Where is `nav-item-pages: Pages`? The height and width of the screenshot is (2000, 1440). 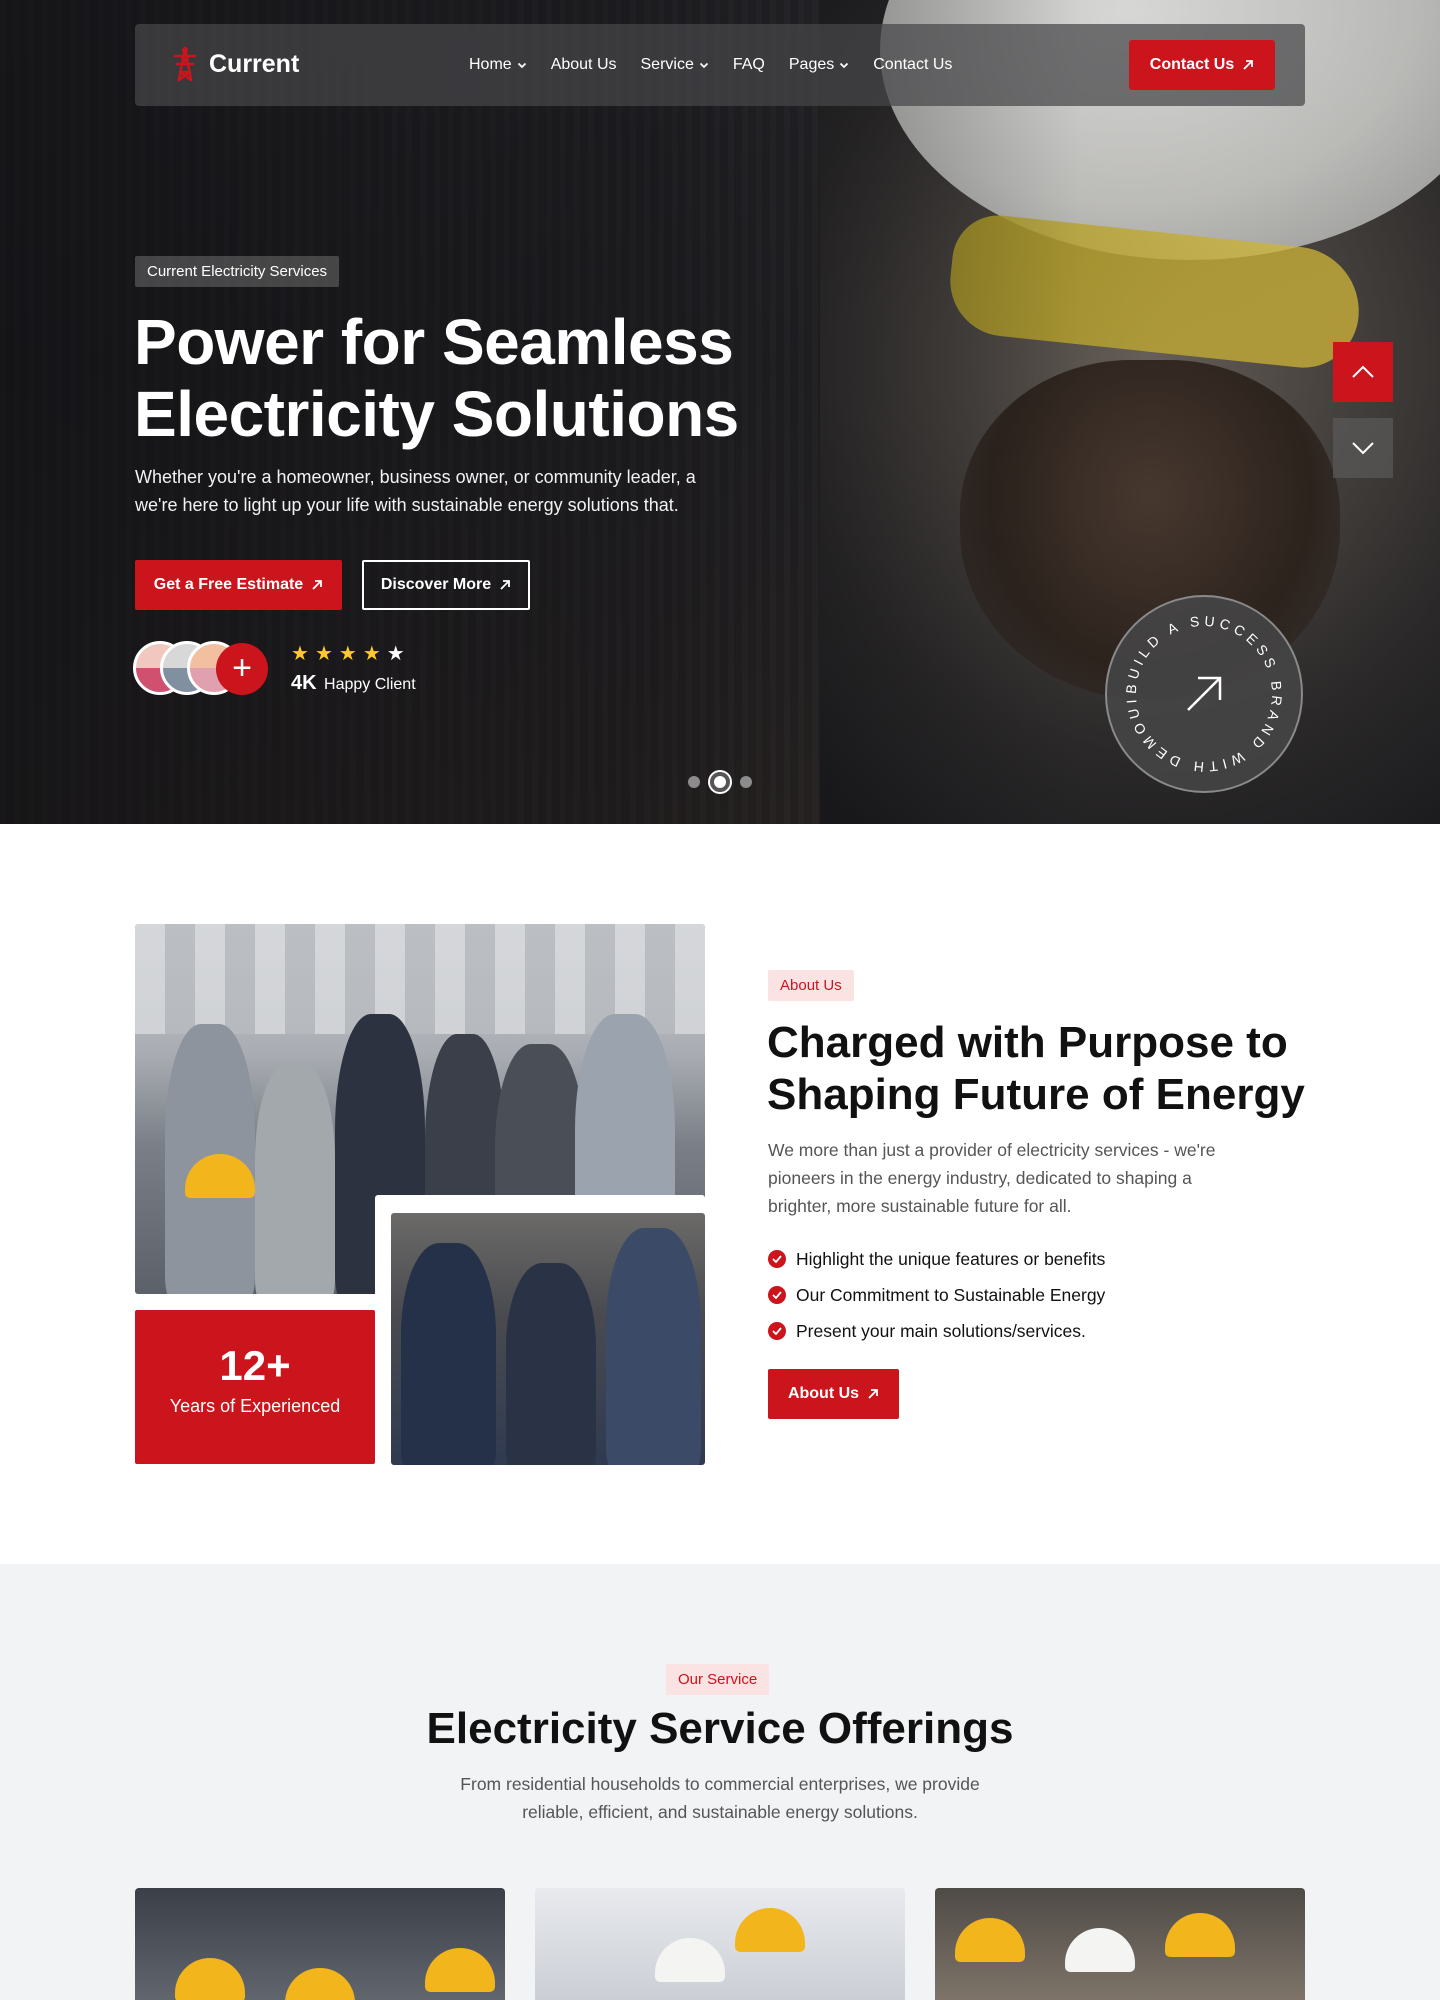
nav-item-pages: Pages is located at coordinates (819, 65).